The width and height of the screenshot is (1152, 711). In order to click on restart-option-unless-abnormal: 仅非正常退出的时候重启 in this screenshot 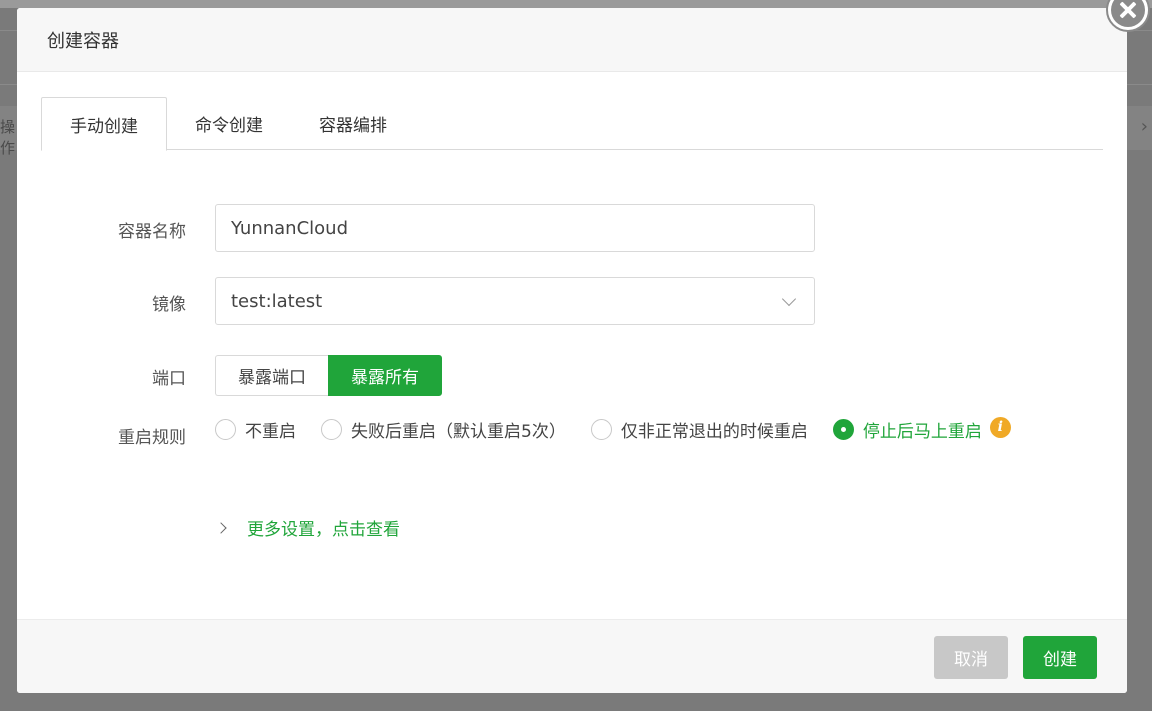, I will do `click(699, 429)`.